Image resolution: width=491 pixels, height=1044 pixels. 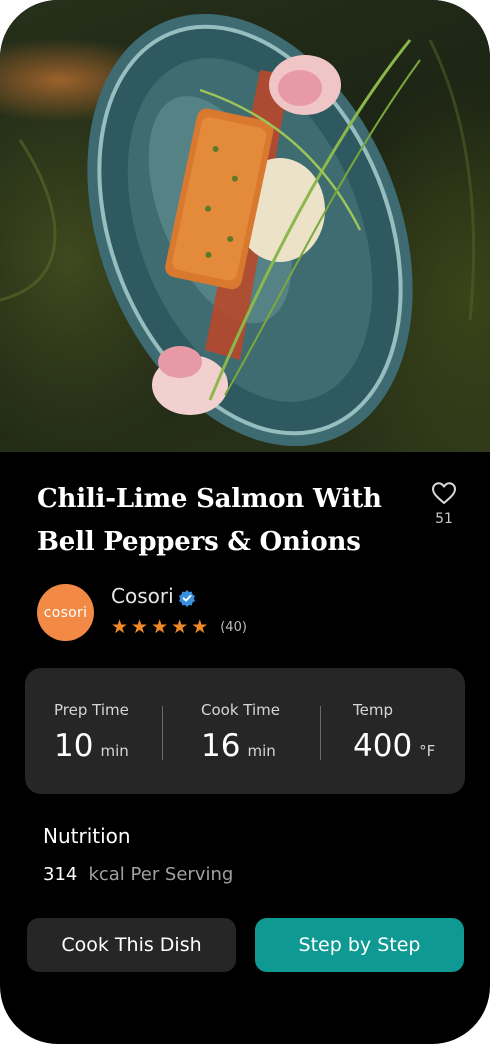 What do you see at coordinates (114, 751) in the screenshot?
I see `prep-time-unit: min` at bounding box center [114, 751].